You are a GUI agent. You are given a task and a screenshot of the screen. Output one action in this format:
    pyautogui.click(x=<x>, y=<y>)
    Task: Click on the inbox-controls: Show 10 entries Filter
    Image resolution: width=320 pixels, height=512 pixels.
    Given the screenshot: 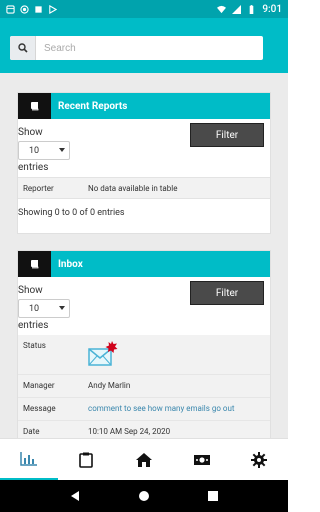 What is the action you would take?
    pyautogui.click(x=144, y=306)
    